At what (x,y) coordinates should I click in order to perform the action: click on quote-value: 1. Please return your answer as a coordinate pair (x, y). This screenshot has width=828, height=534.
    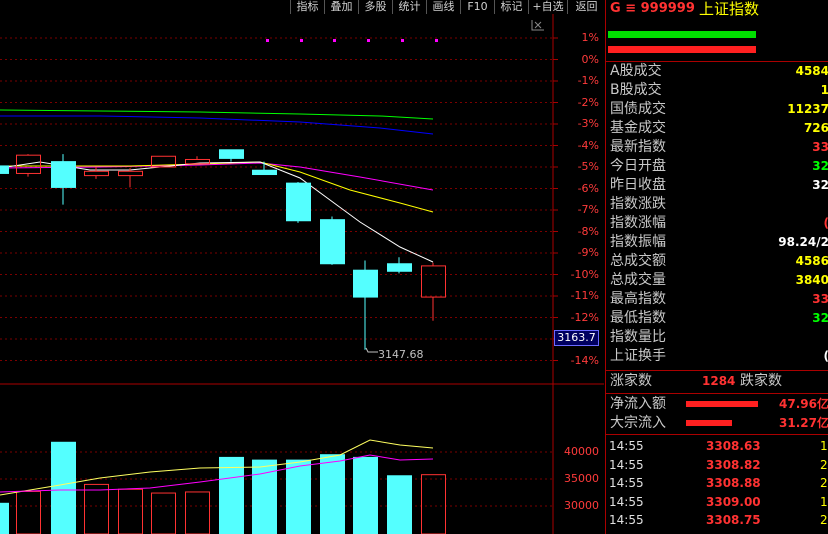
    Looking at the image, I should click on (824, 90).